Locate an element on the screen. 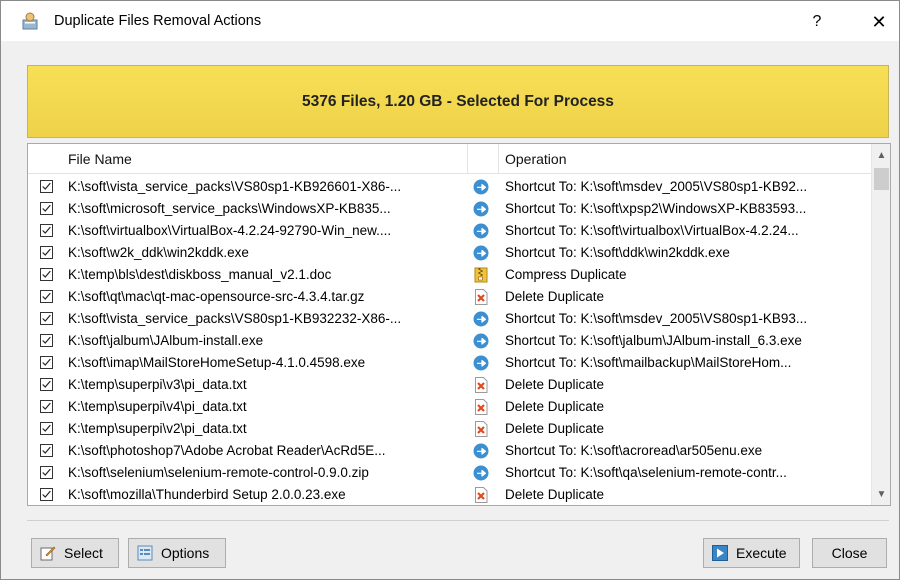 The image size is (900, 580). close-window-button: ✕ is located at coordinates (879, 22).